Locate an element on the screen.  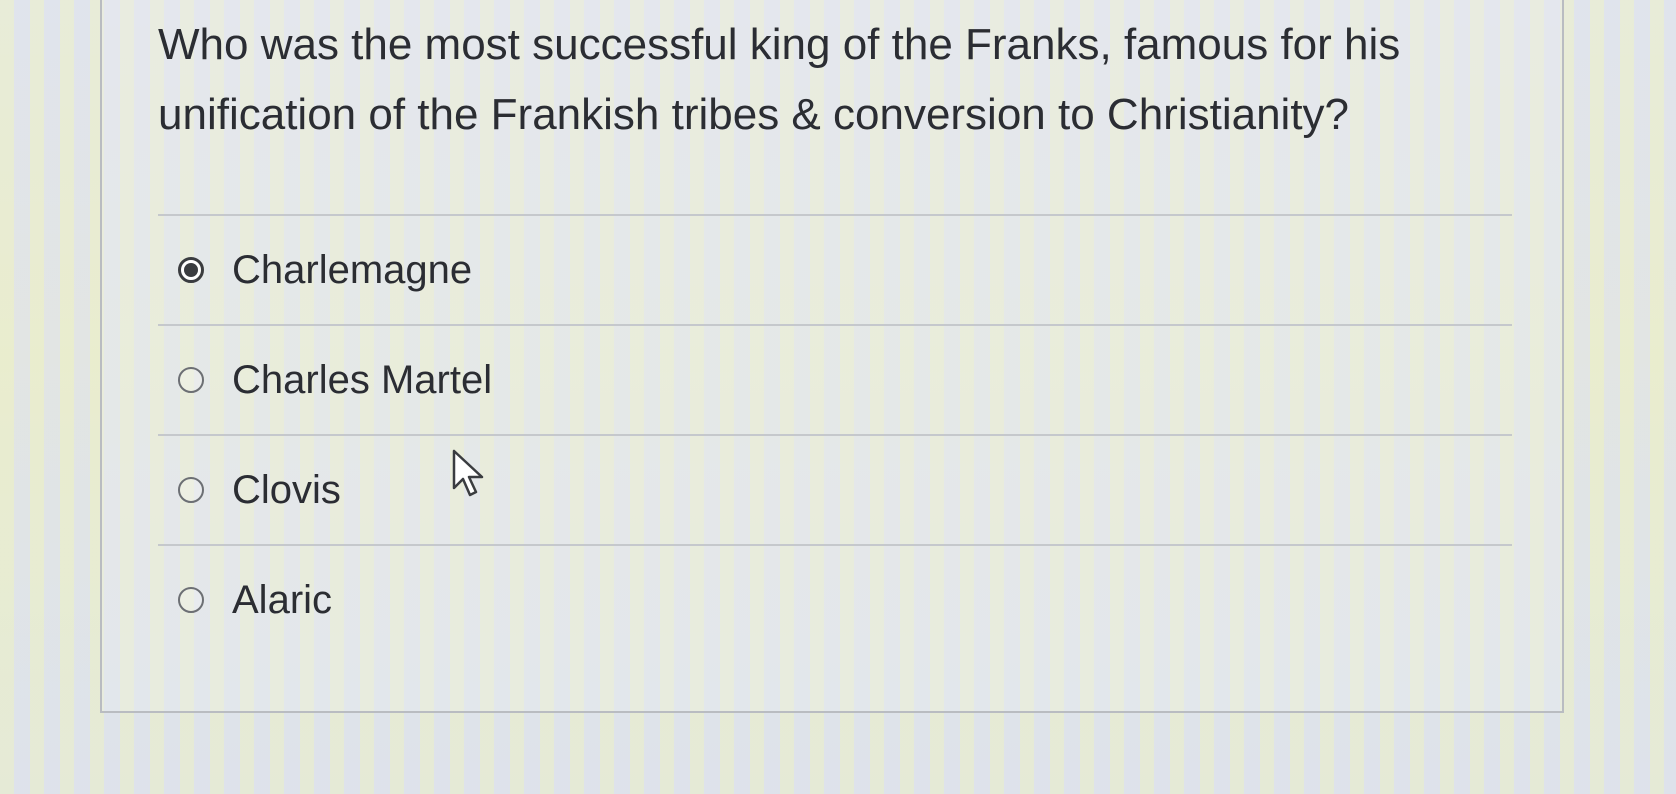
radio-dot is located at coordinates (191, 270).